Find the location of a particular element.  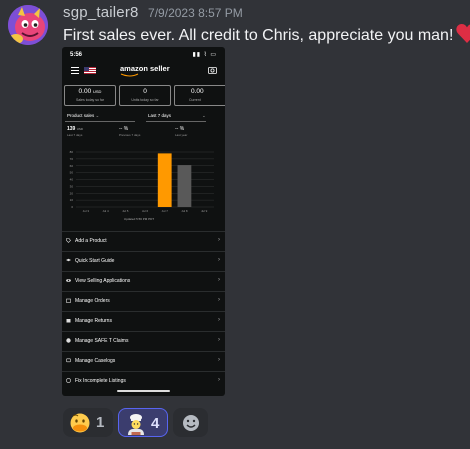

reaction-face-with-hand-over-mouth: 1 is located at coordinates (88, 422).